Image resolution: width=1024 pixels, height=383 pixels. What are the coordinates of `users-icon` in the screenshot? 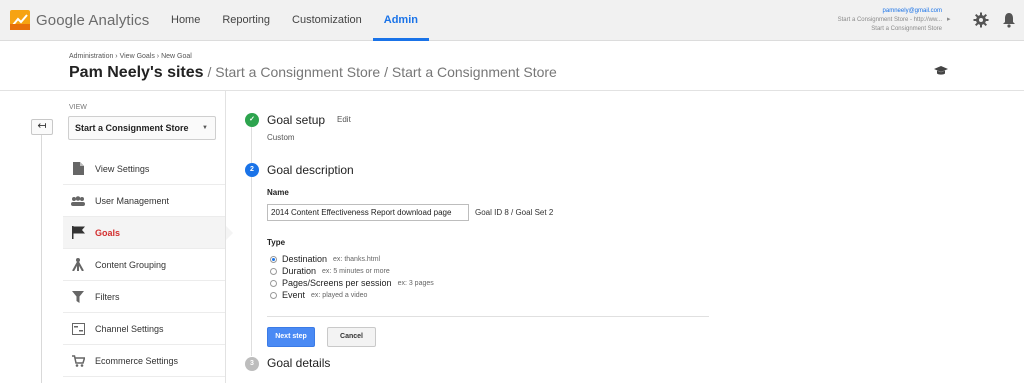 It's located at (78, 201).